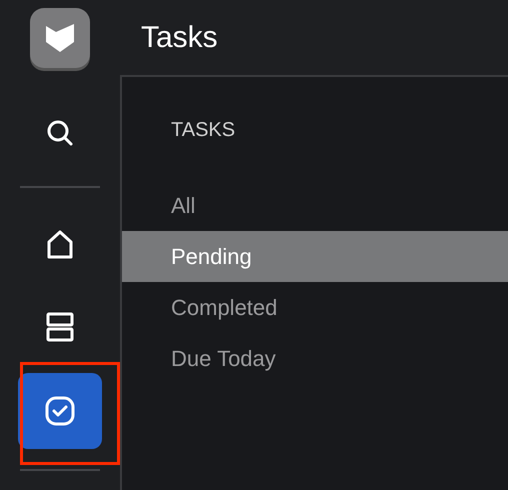 The image size is (508, 490). Describe the element at coordinates (203, 130) in the screenshot. I see `section-heading: TASKS` at that location.